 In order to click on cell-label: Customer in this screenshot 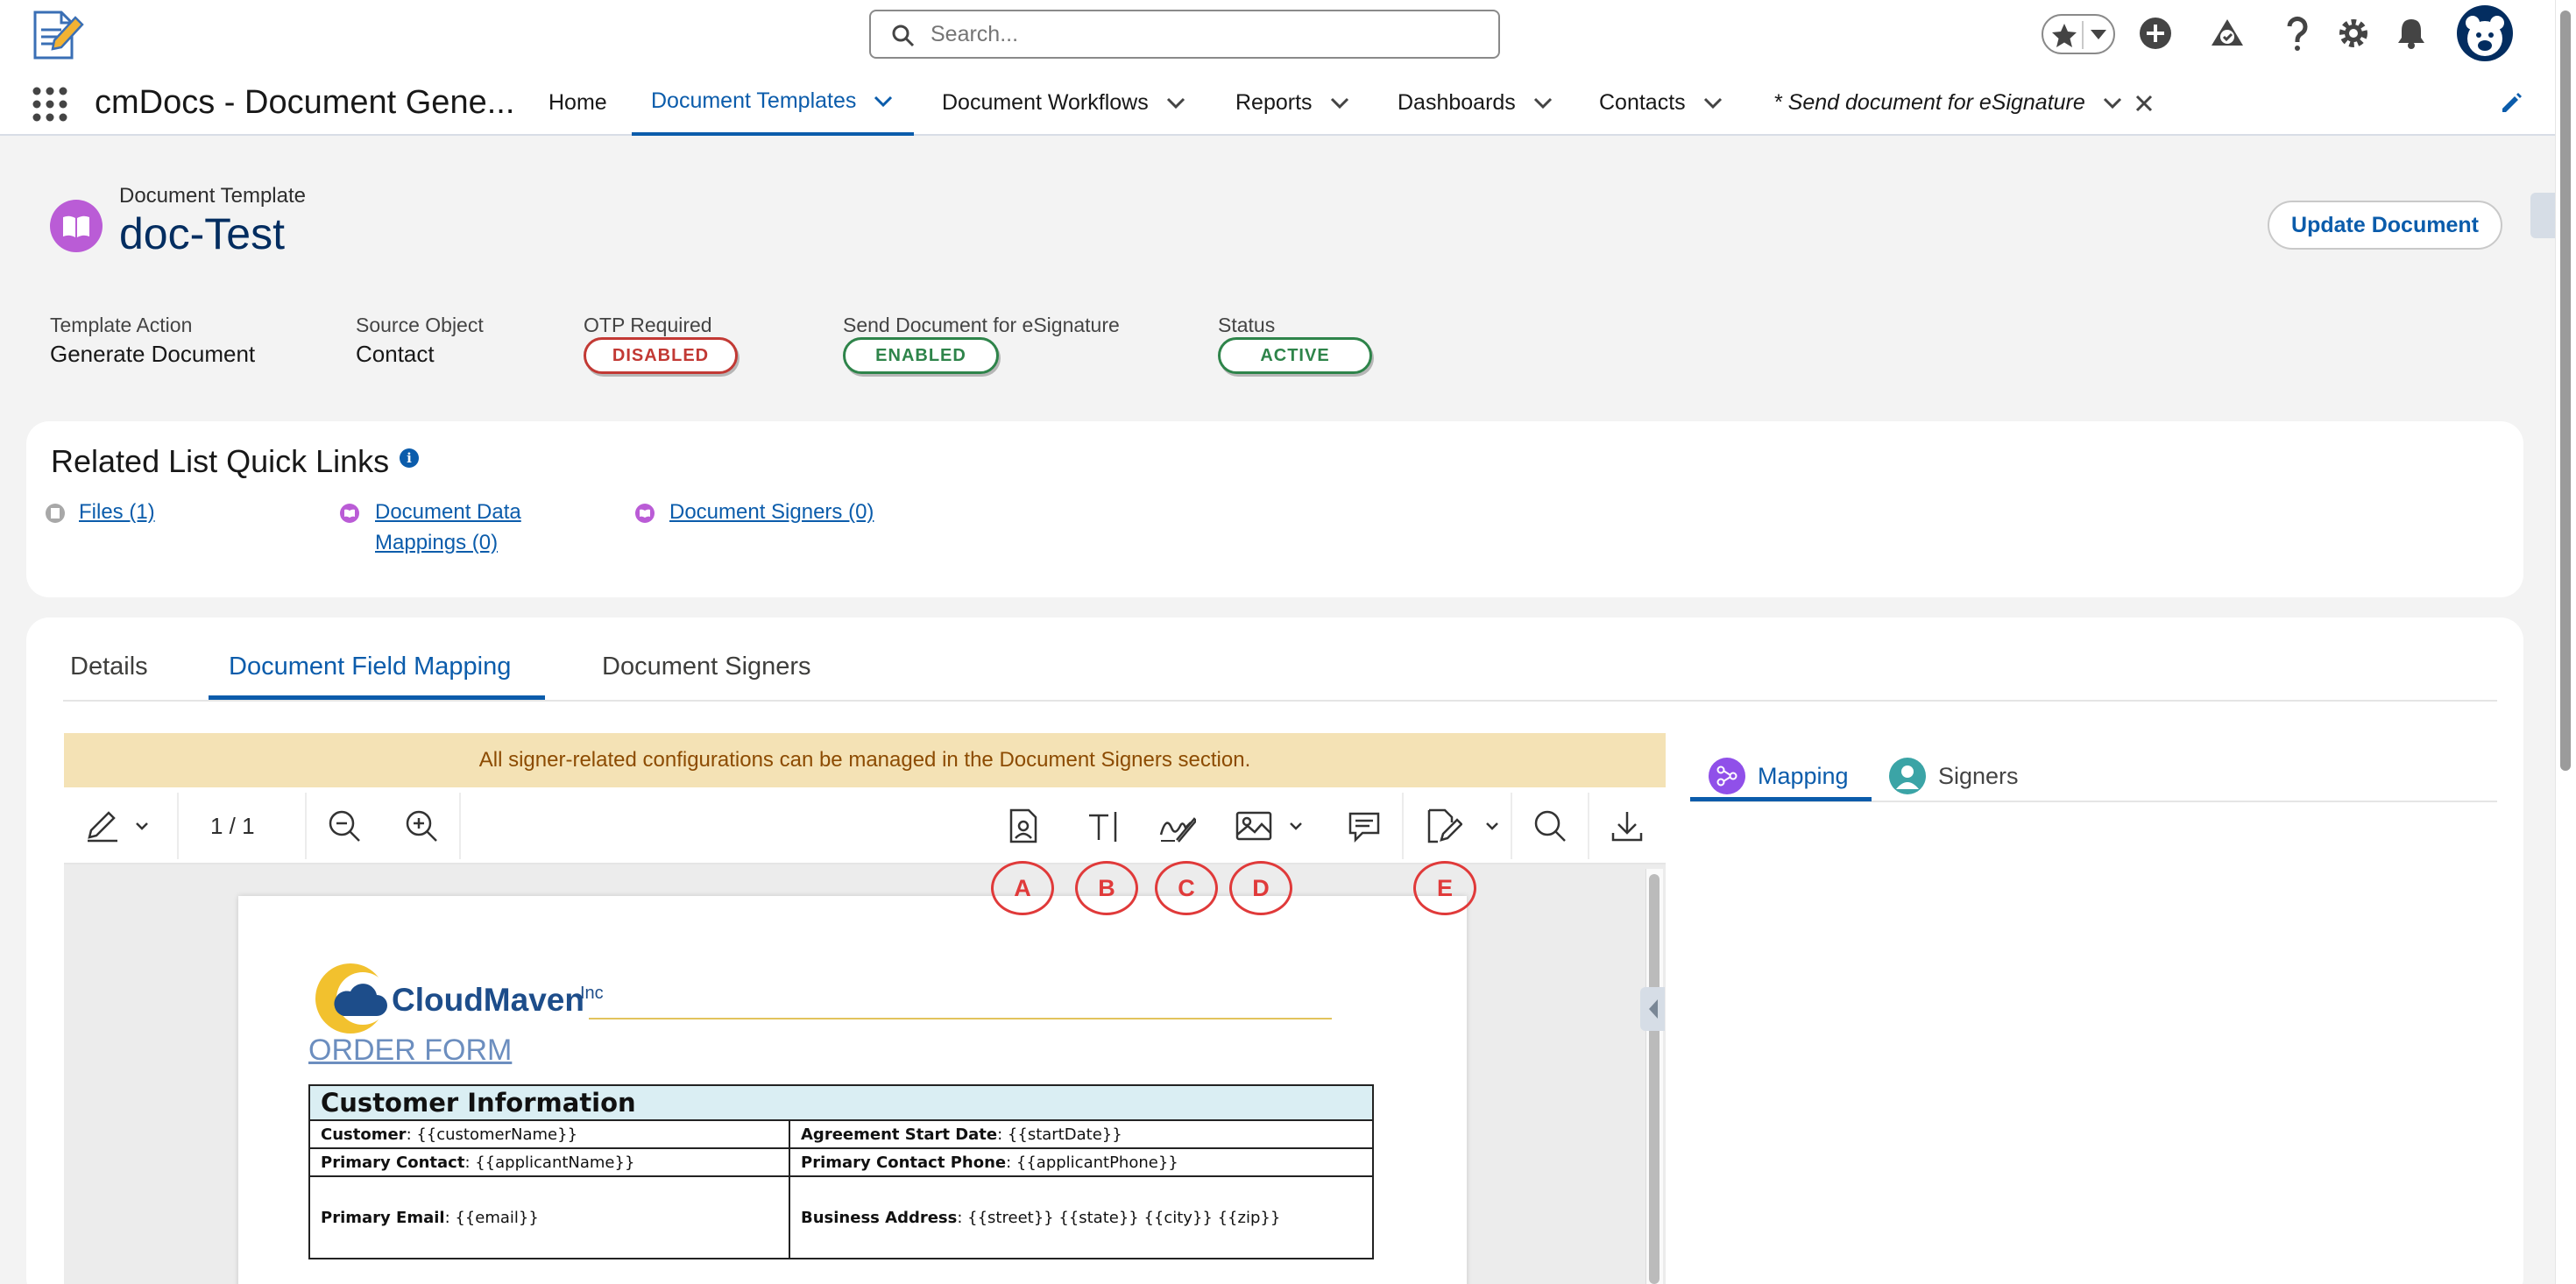, I will do `click(364, 1134)`.